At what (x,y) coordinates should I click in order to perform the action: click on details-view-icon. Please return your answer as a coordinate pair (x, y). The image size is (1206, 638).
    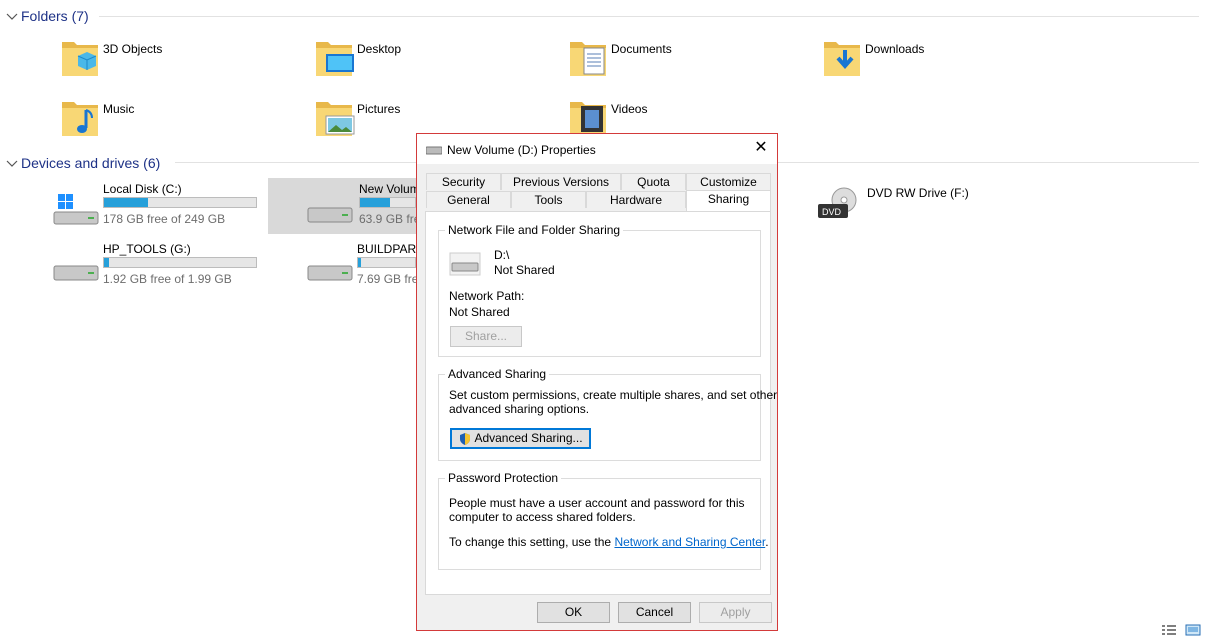
    Looking at the image, I should click on (1169, 630).